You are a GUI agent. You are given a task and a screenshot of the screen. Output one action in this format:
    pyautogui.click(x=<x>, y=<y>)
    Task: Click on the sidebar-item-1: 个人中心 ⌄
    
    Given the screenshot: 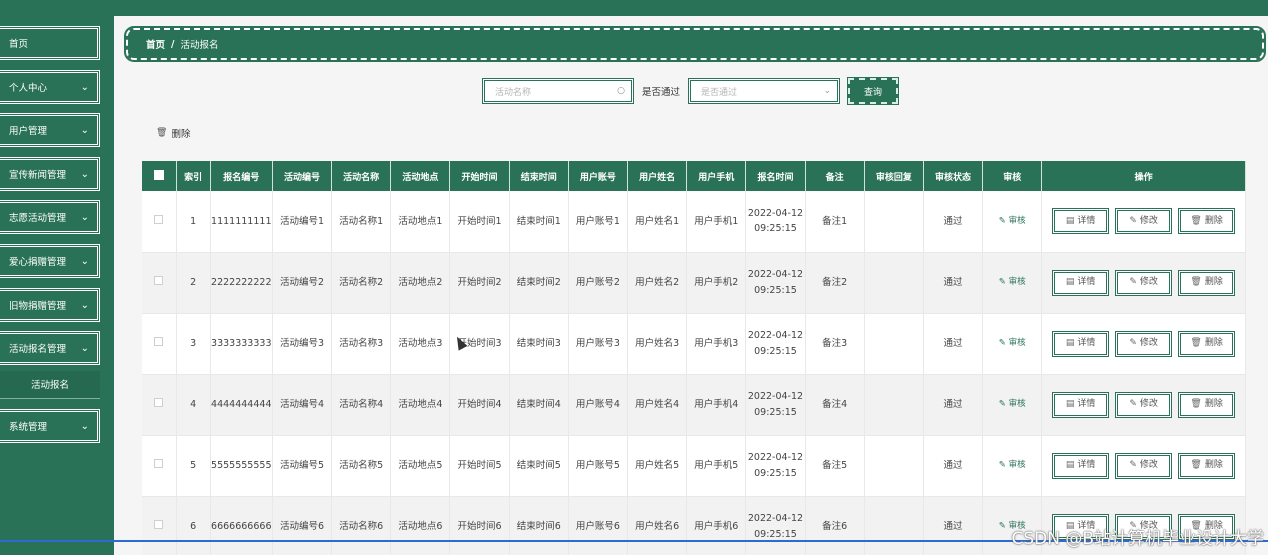 What is the action you would take?
    pyautogui.click(x=50, y=86)
    